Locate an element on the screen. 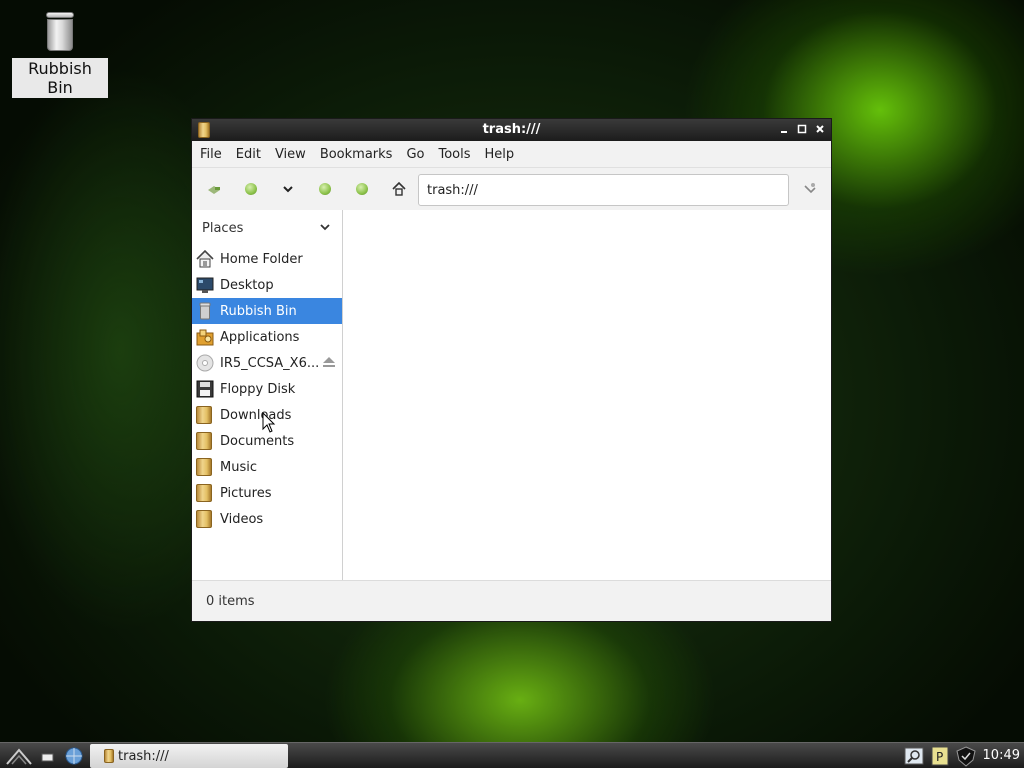 The height and width of the screenshot is (768, 1024). clock: 10:49 is located at coordinates (1001, 755).